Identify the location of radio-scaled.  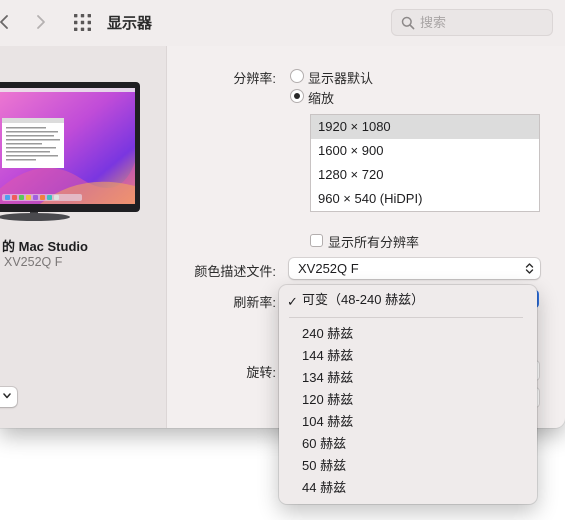
(297, 96).